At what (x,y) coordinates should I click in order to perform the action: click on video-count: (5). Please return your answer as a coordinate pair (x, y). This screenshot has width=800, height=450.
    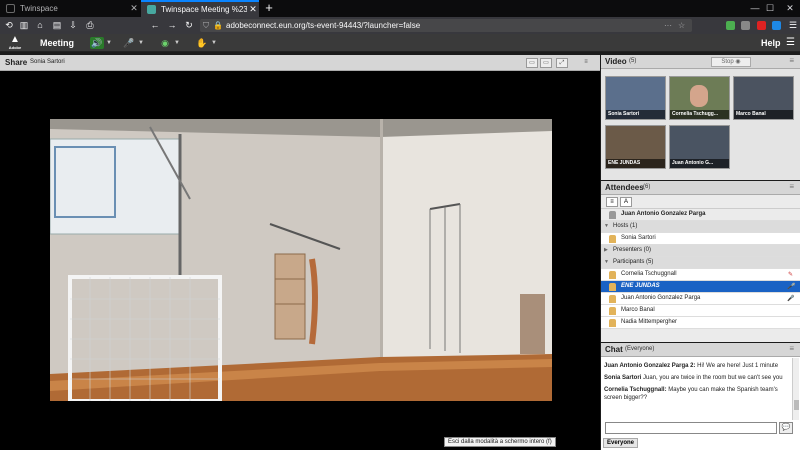
    Looking at the image, I should click on (633, 61).